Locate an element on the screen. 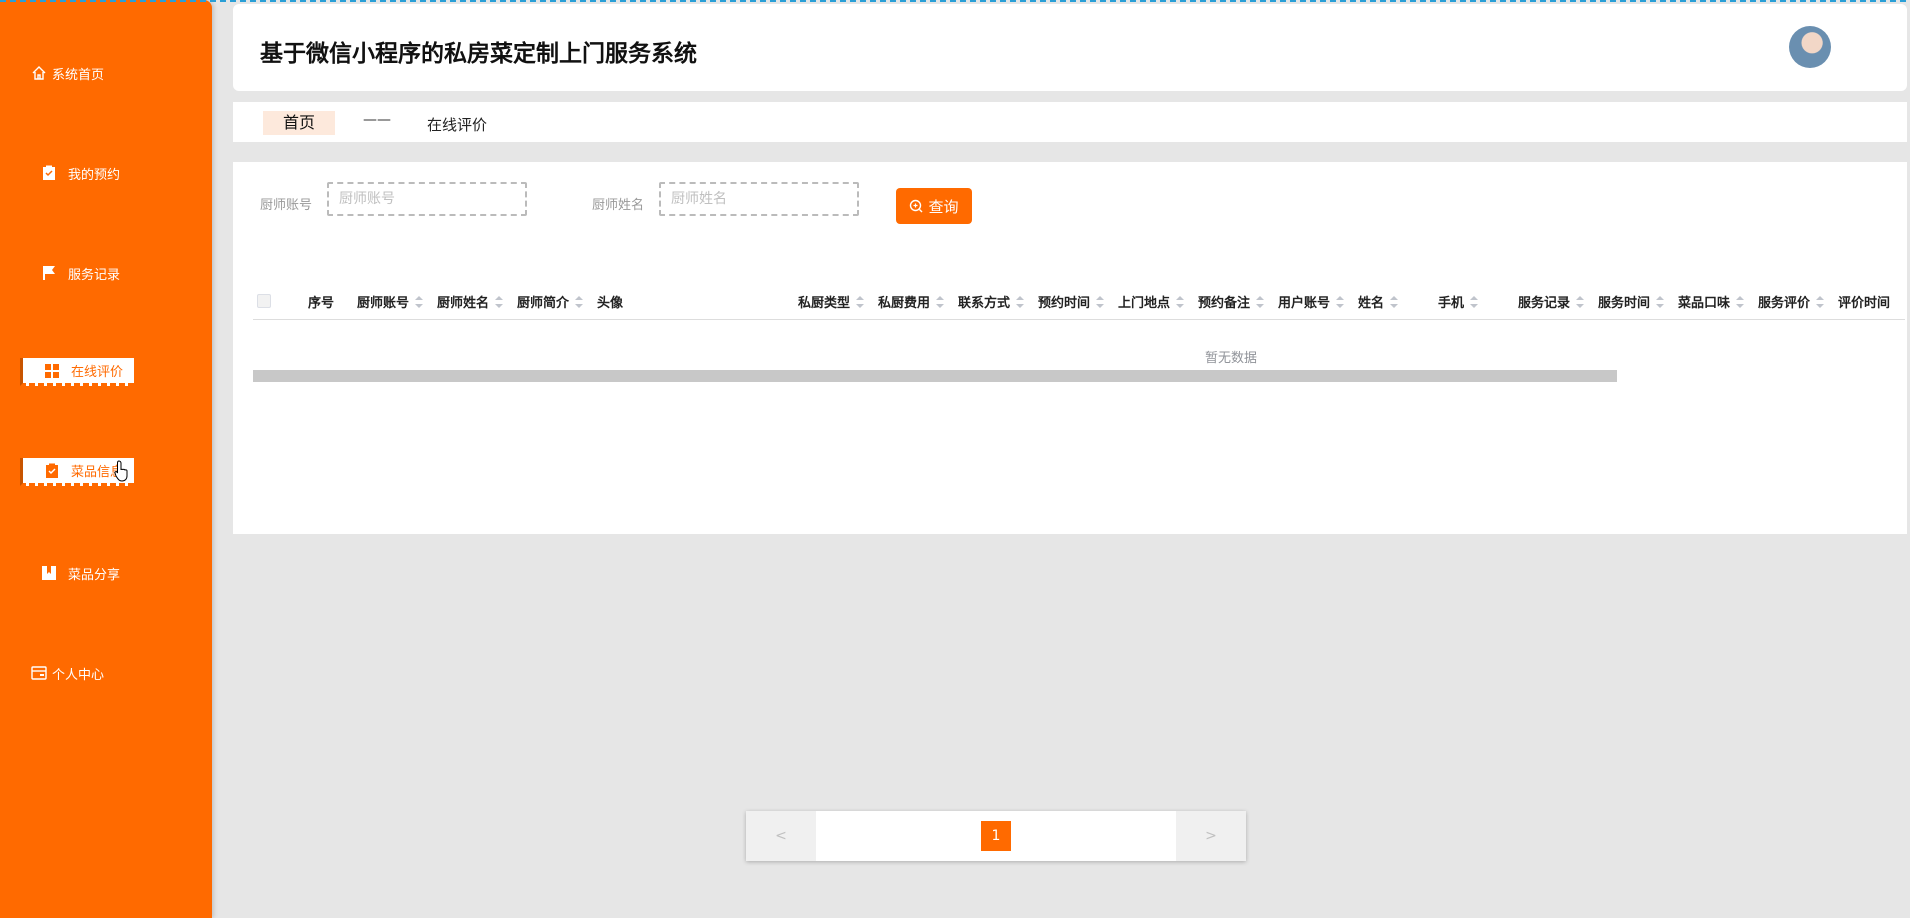 This screenshot has width=1910, height=918. column-header-contact: 联系方式 is located at coordinates (991, 301).